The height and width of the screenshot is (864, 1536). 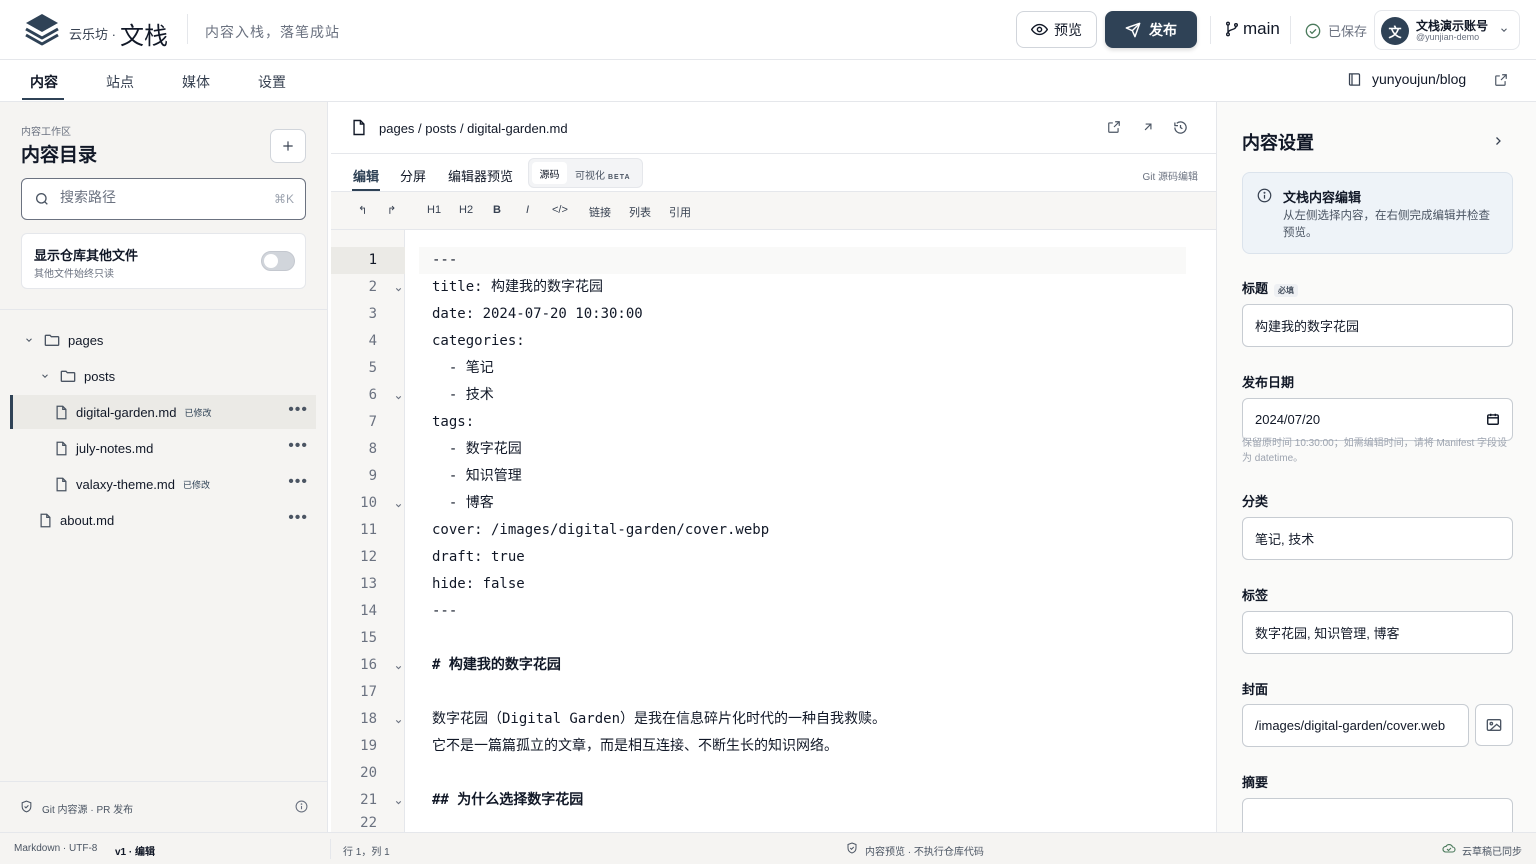 I want to click on summary-label: 摘要, so click(x=1255, y=782).